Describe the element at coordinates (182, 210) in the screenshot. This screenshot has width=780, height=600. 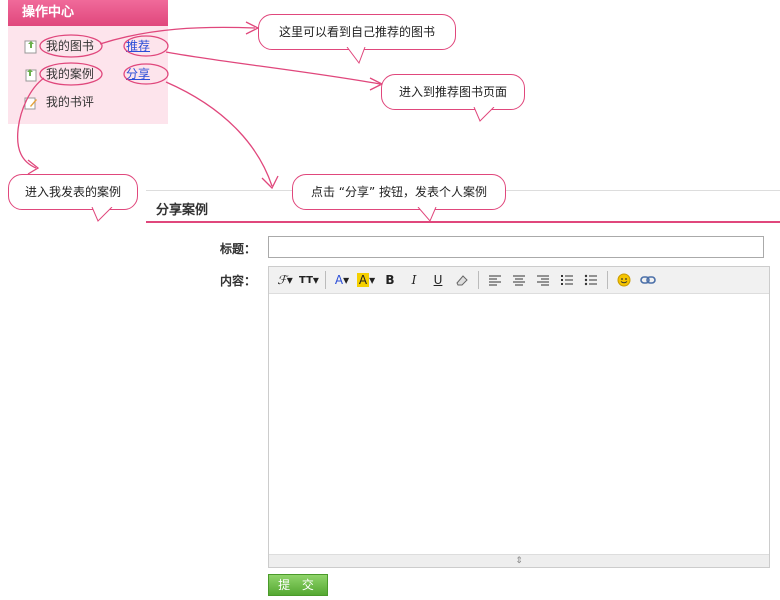
I see `section-title: 分享案例` at that location.